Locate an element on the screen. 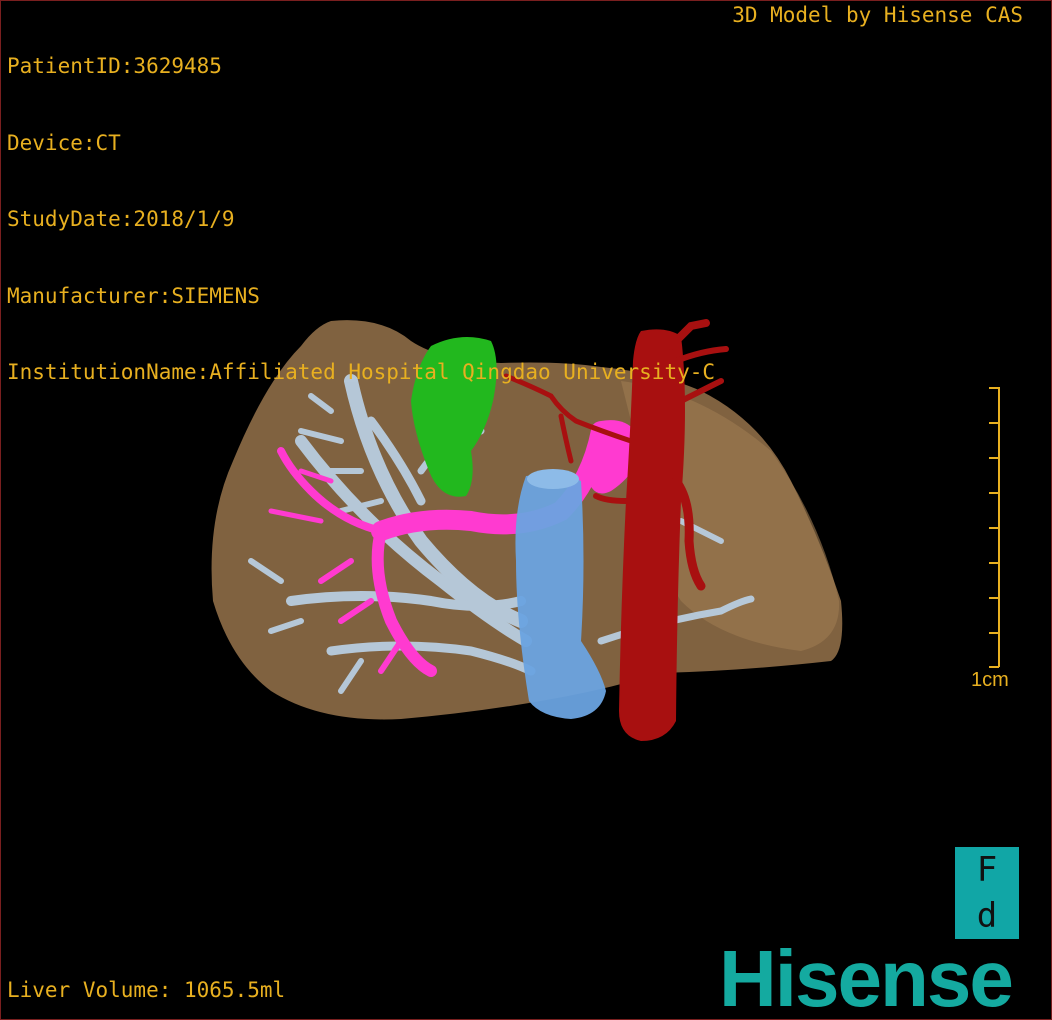 The width and height of the screenshot is (1052, 1020). model-credit-text: 3D Model by Hisense CAS is located at coordinates (877, 15).